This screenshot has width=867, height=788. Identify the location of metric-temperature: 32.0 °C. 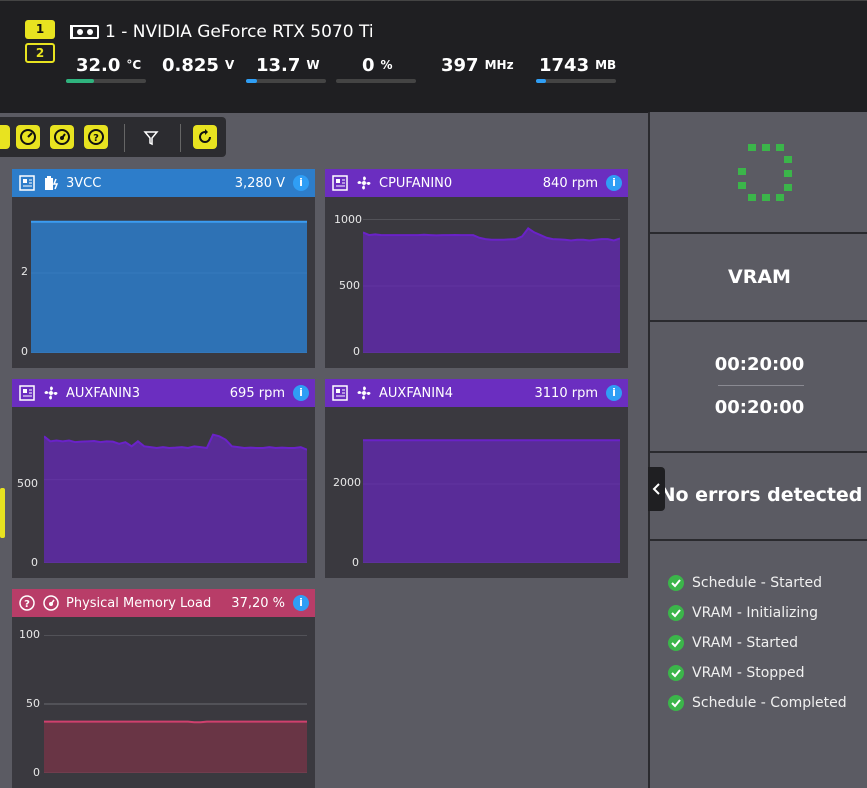
(109, 65).